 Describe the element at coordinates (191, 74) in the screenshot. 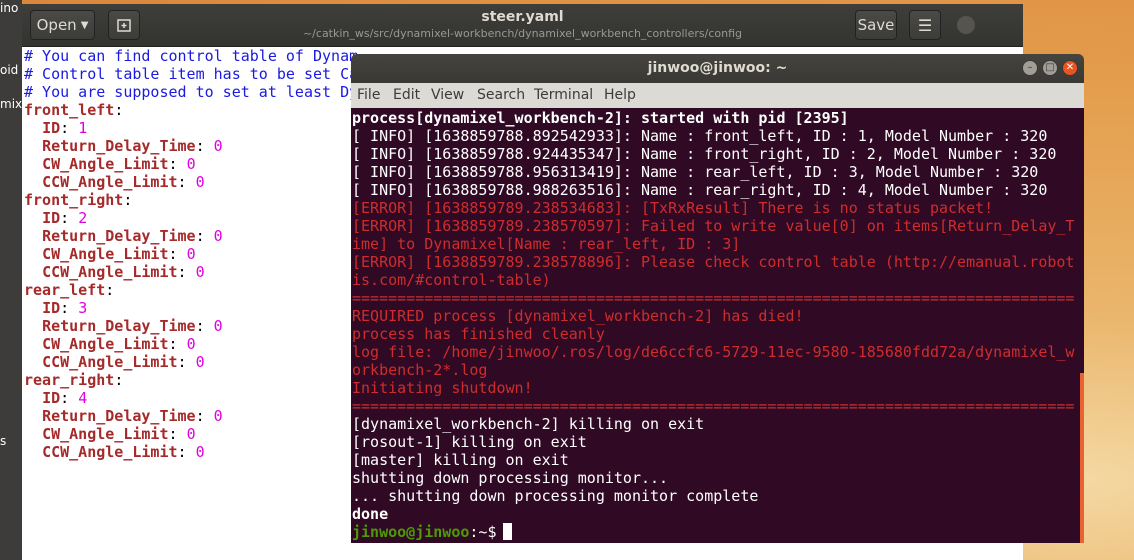

I see `editor-line: # Control table item has to be set Ca` at that location.